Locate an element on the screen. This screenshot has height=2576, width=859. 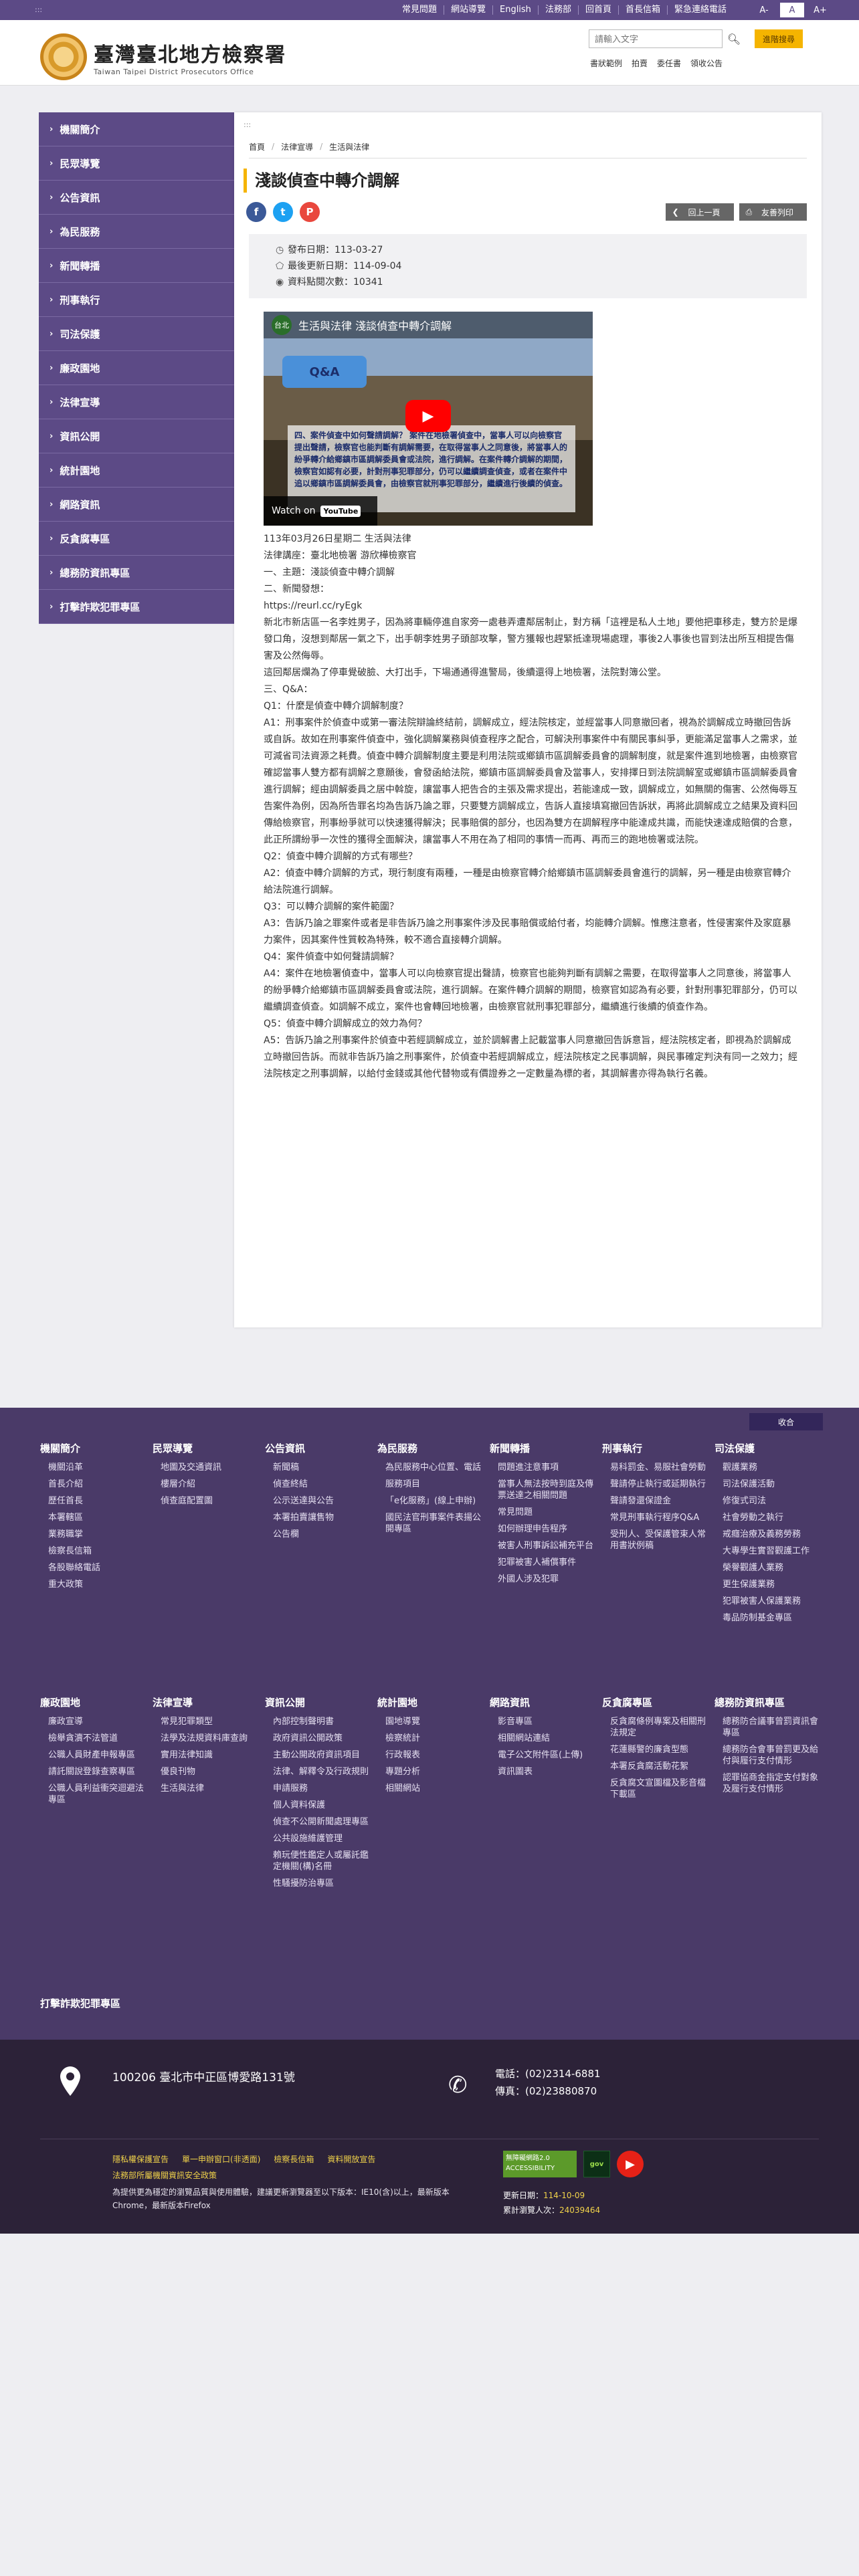
sidebar-item: › 機關簡介 is located at coordinates (136, 129).